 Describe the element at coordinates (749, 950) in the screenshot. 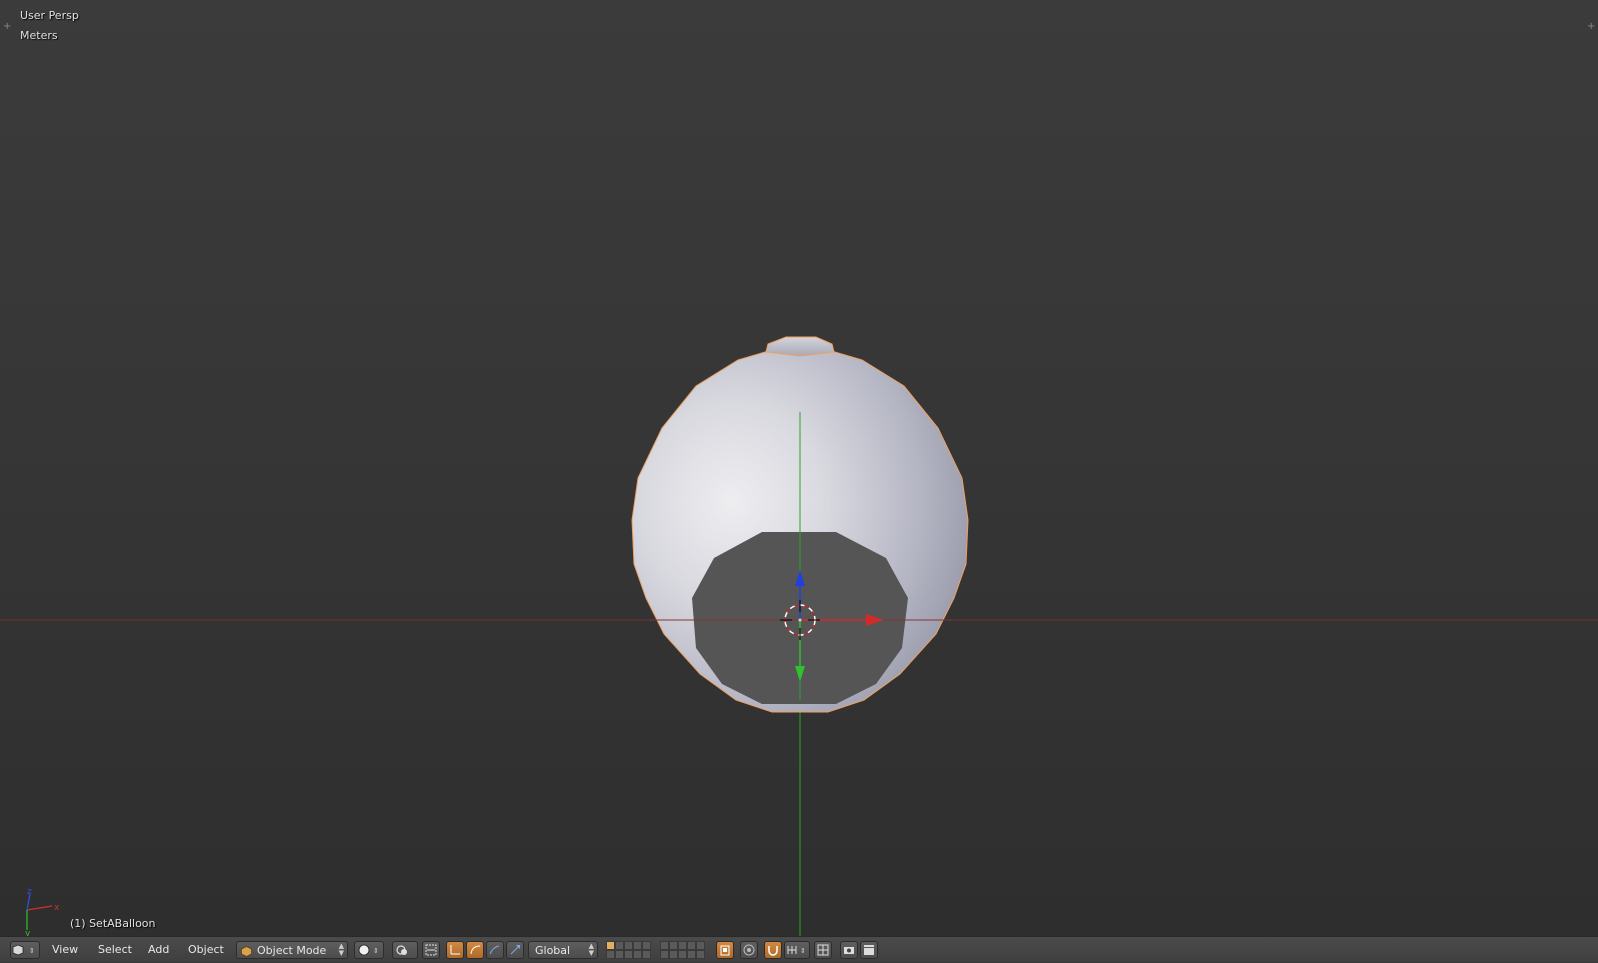

I see `proportional-edit-icon` at that location.